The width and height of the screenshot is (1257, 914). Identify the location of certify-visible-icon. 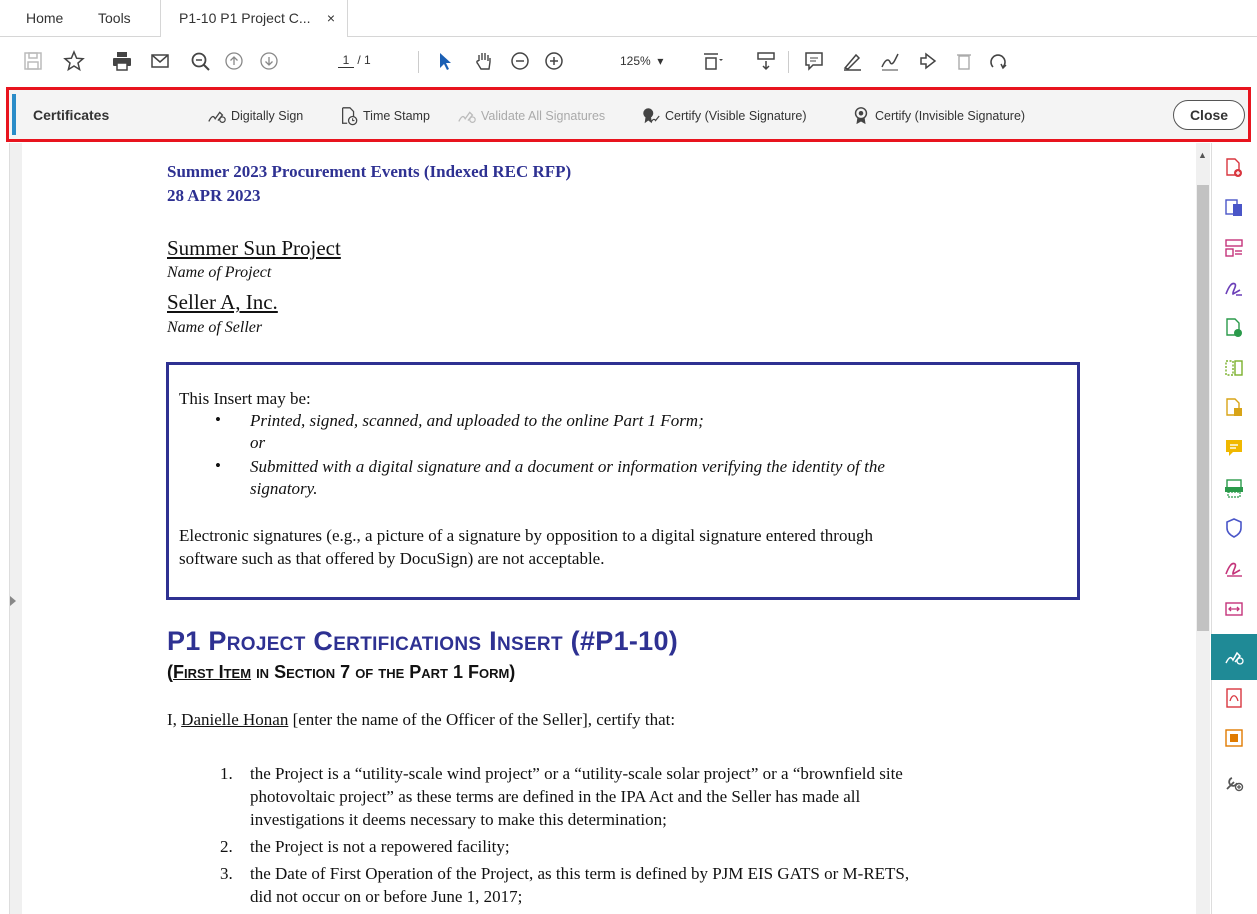
(651, 116).